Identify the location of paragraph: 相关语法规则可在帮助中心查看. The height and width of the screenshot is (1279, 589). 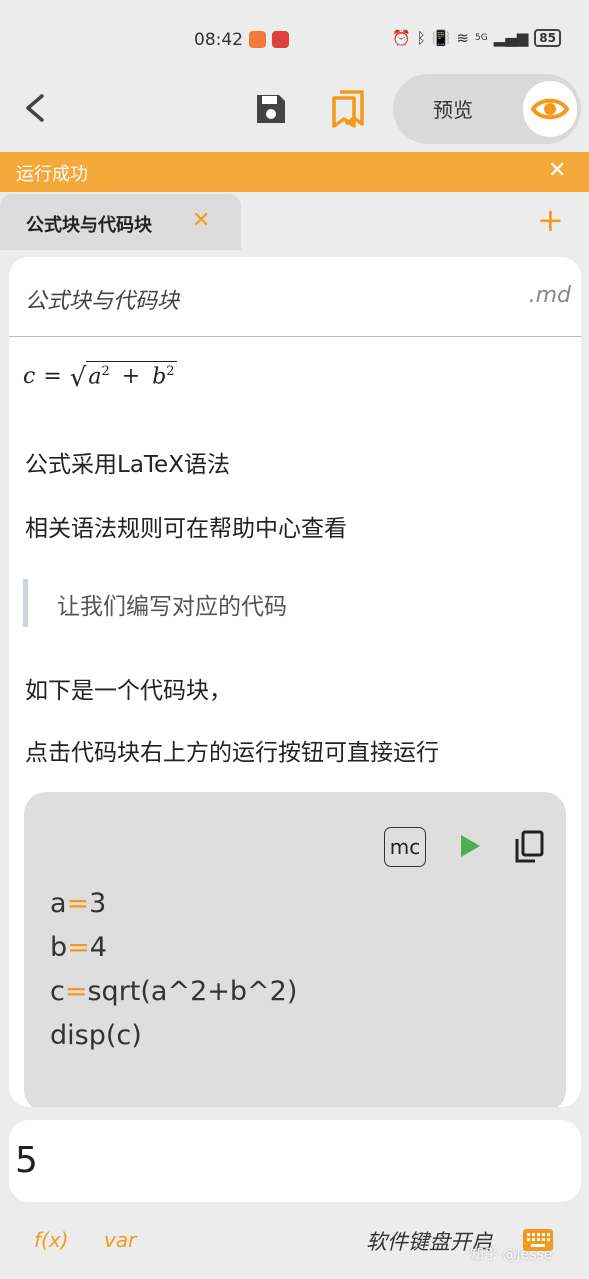
(186, 529).